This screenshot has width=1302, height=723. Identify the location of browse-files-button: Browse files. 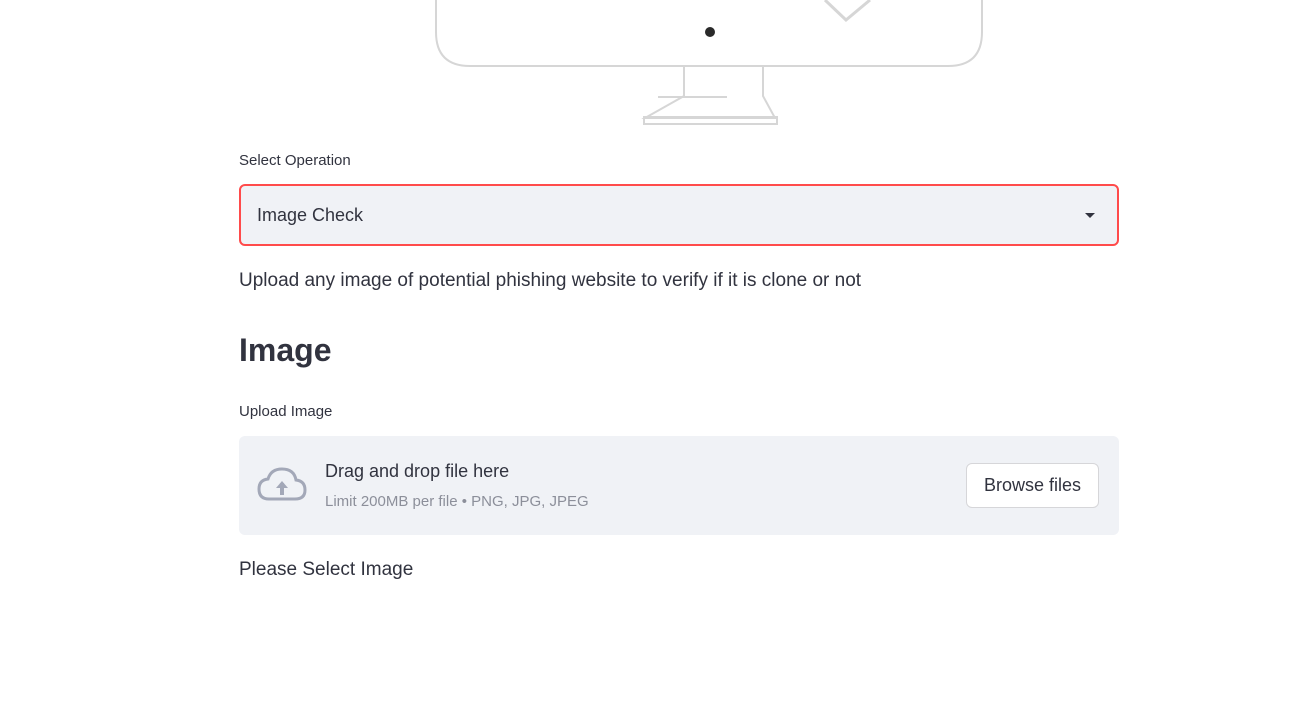
(1032, 485).